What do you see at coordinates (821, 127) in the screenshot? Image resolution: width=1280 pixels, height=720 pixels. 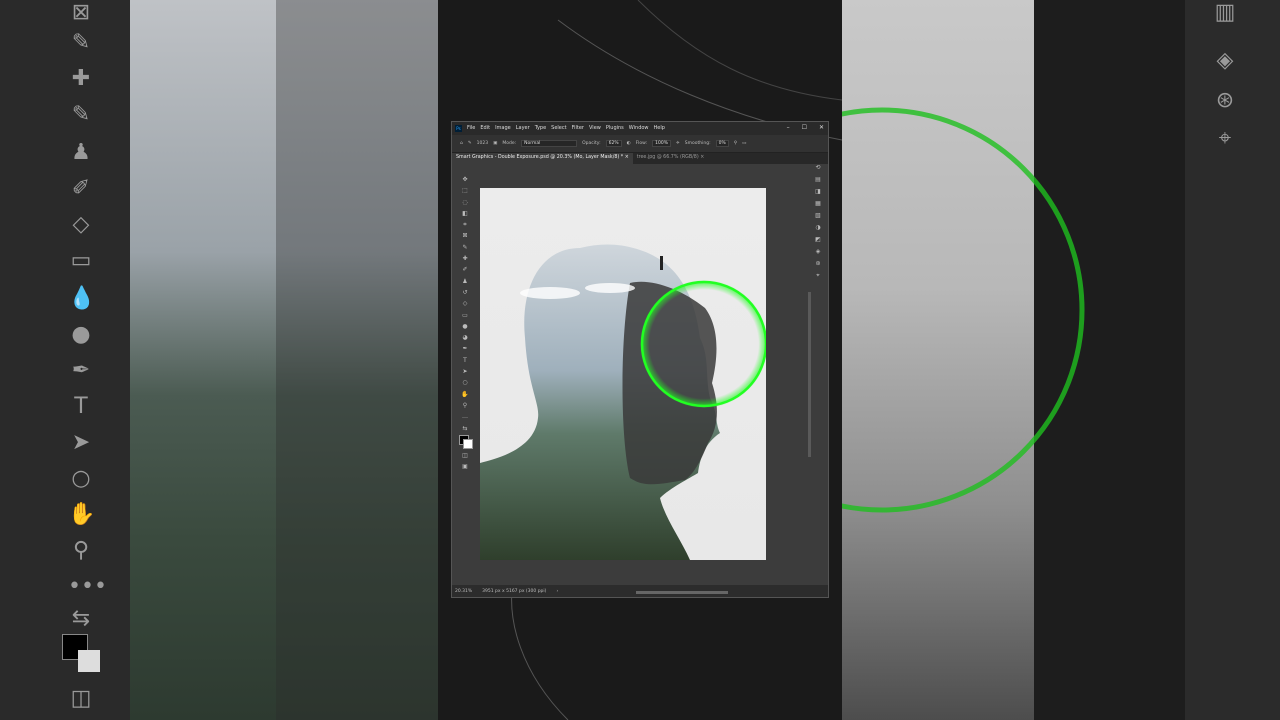 I see `close-button: ✕` at bounding box center [821, 127].